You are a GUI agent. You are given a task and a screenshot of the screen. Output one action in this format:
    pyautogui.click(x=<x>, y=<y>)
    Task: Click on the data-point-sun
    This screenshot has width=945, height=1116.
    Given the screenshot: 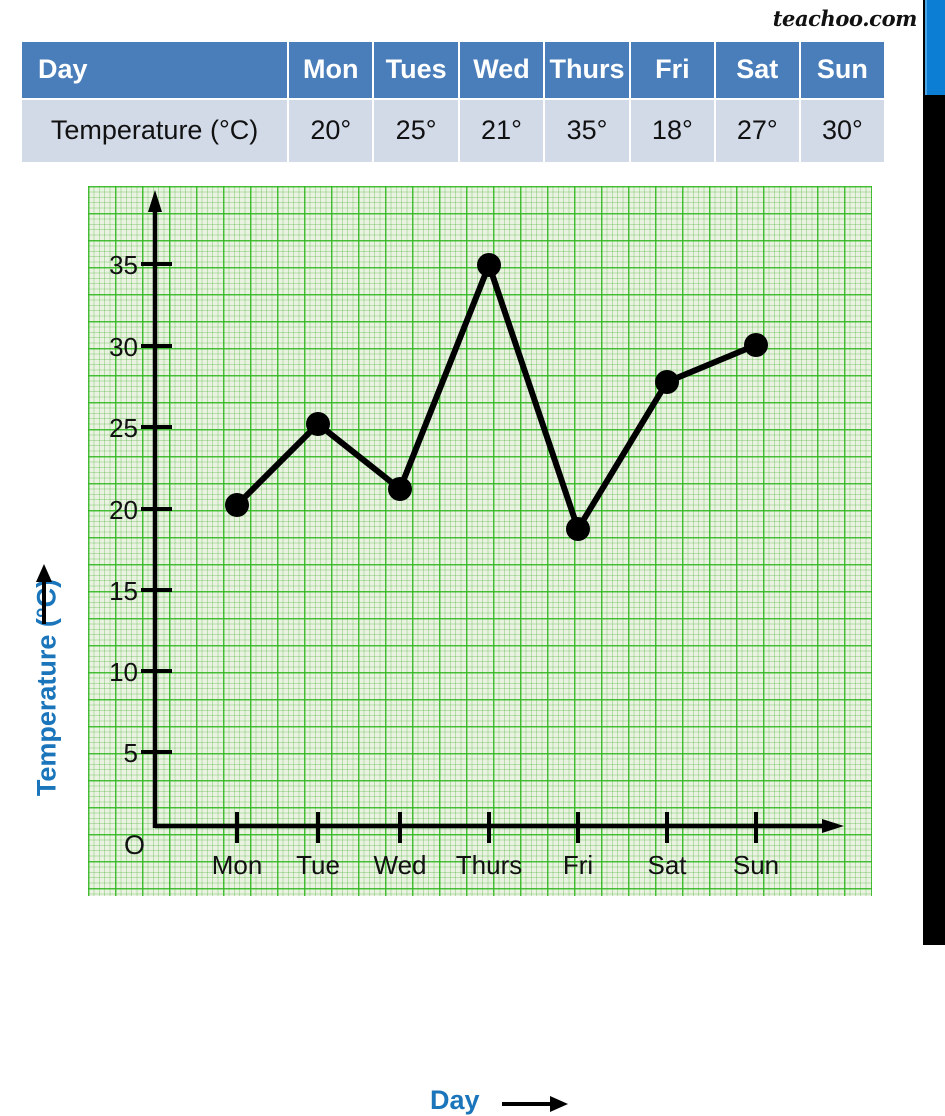 What is the action you would take?
    pyautogui.click(x=756, y=345)
    